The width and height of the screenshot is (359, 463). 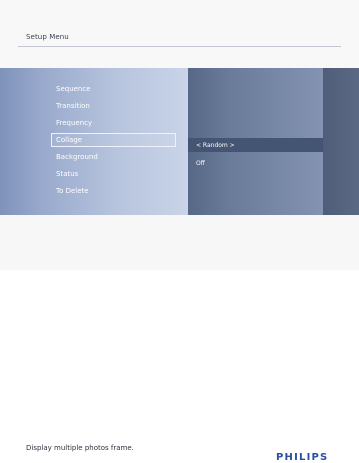 What do you see at coordinates (47, 37) in the screenshot?
I see `page-title: Setup Menu` at bounding box center [47, 37].